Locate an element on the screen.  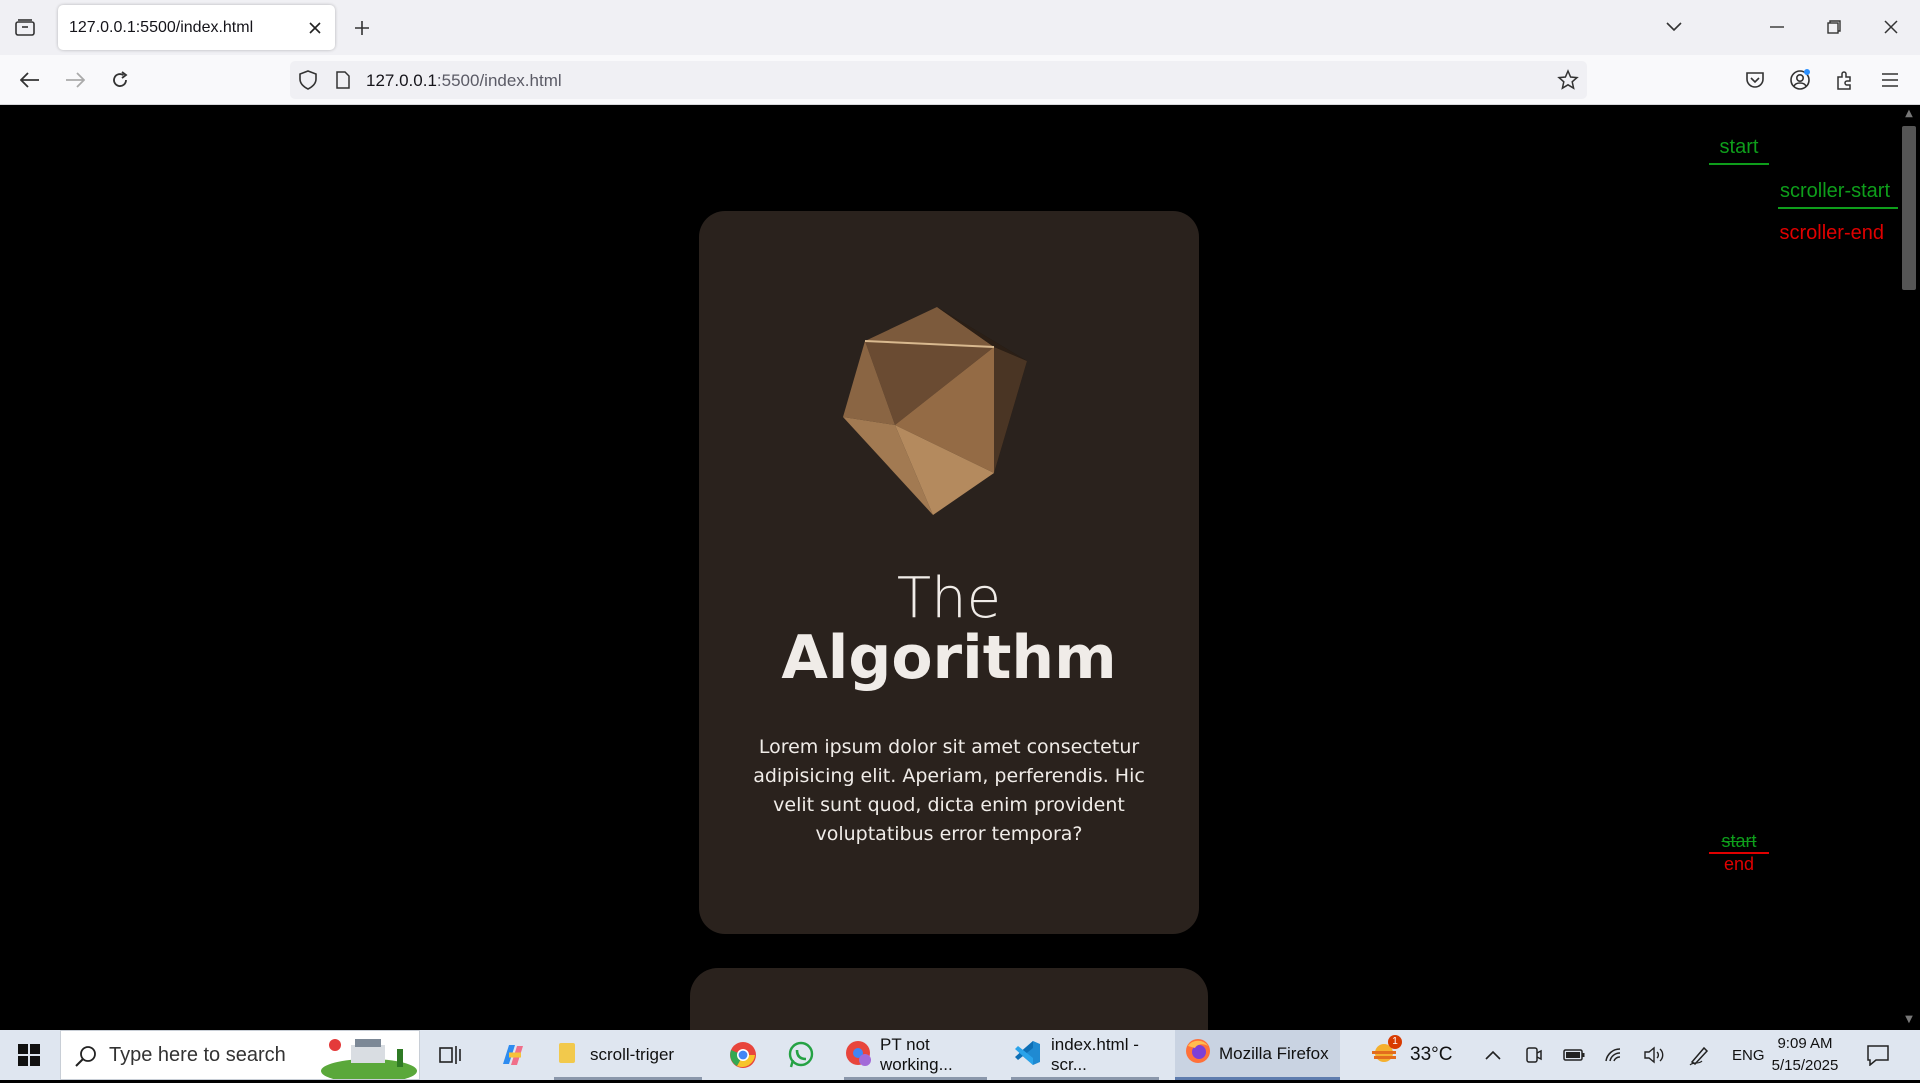
task-view-icon is located at coordinates (450, 1055).